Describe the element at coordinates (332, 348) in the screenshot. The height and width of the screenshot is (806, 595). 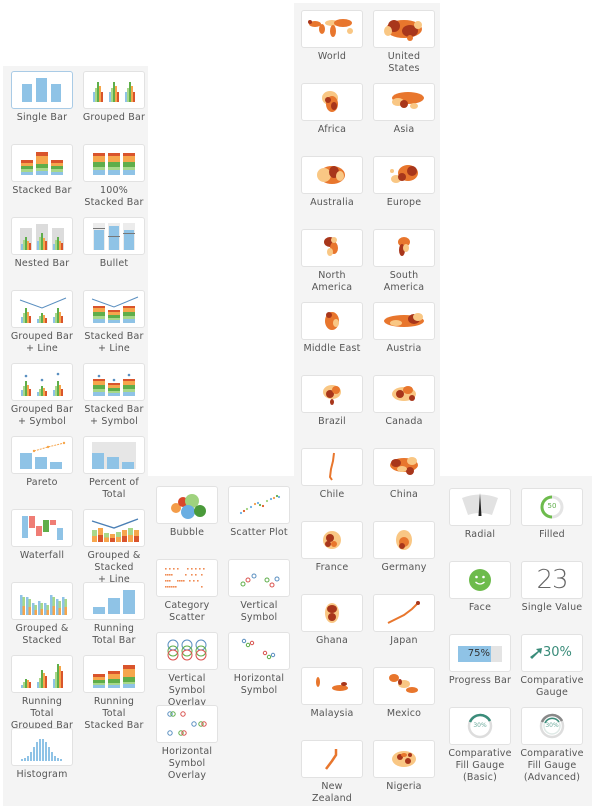
I see `chart-type-label: Middle East` at that location.